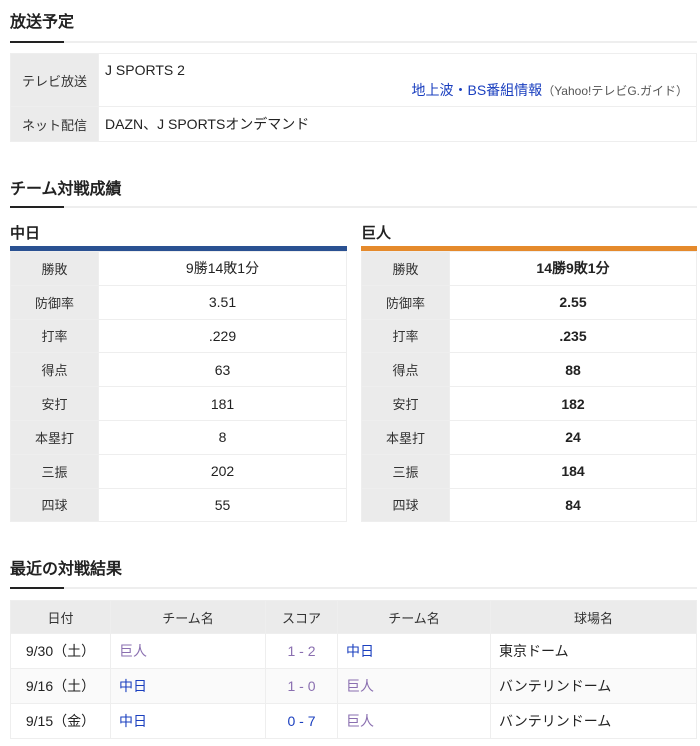  Describe the element at coordinates (593, 617) in the screenshot. I see `col-stadium: 球場名` at that location.